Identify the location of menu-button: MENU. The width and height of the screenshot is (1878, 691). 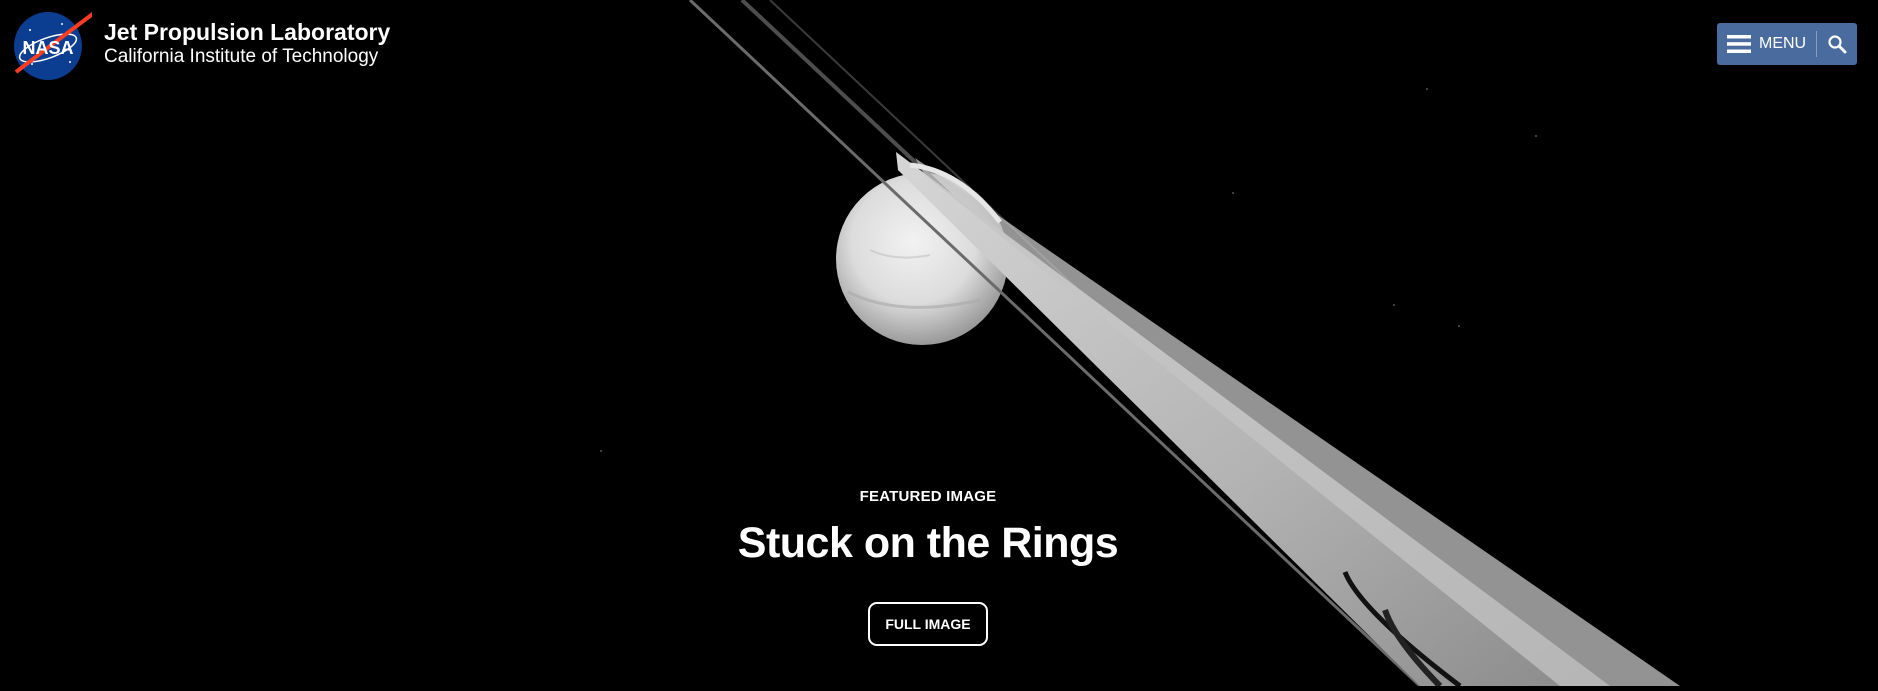
(1766, 44).